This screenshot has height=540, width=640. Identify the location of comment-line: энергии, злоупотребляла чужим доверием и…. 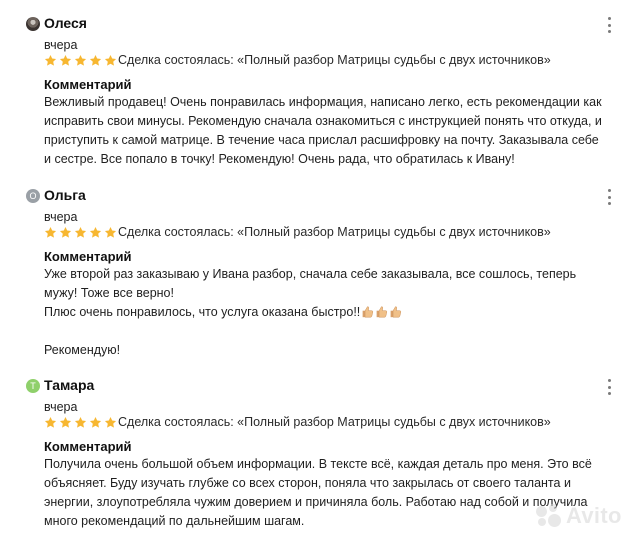
(316, 502).